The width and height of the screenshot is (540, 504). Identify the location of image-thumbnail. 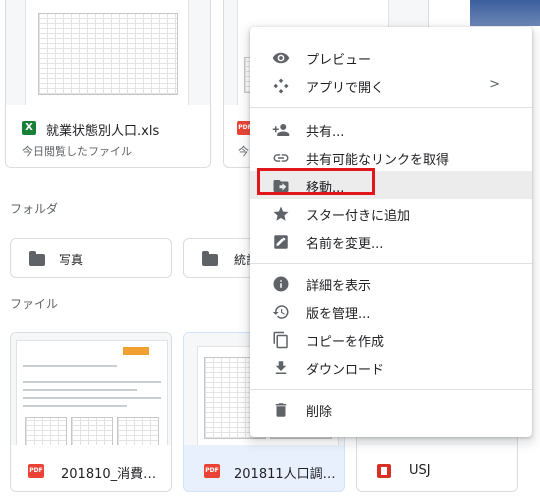
(505, 13).